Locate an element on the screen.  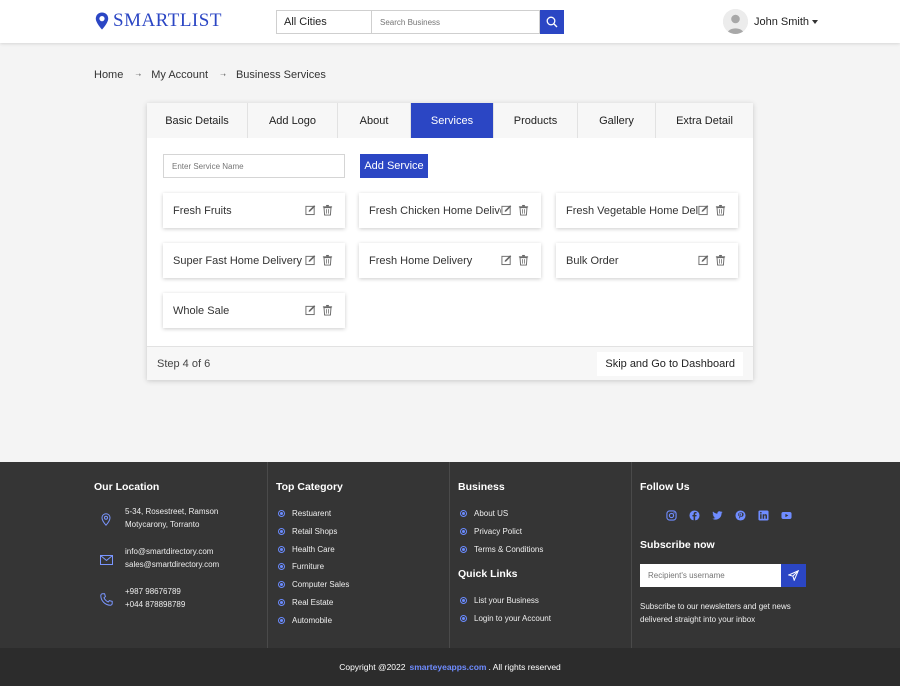
service-name: Fresh Fruits is located at coordinates (202, 210).